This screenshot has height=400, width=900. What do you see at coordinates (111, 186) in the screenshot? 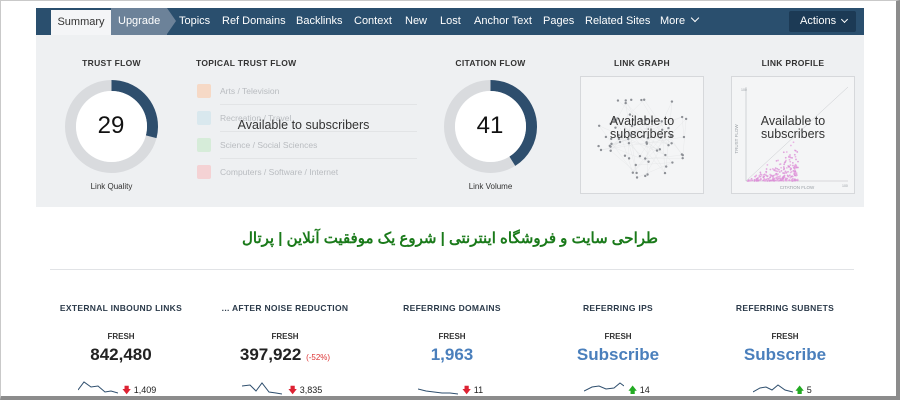
I see `trust-flow-caption: Link Quality` at bounding box center [111, 186].